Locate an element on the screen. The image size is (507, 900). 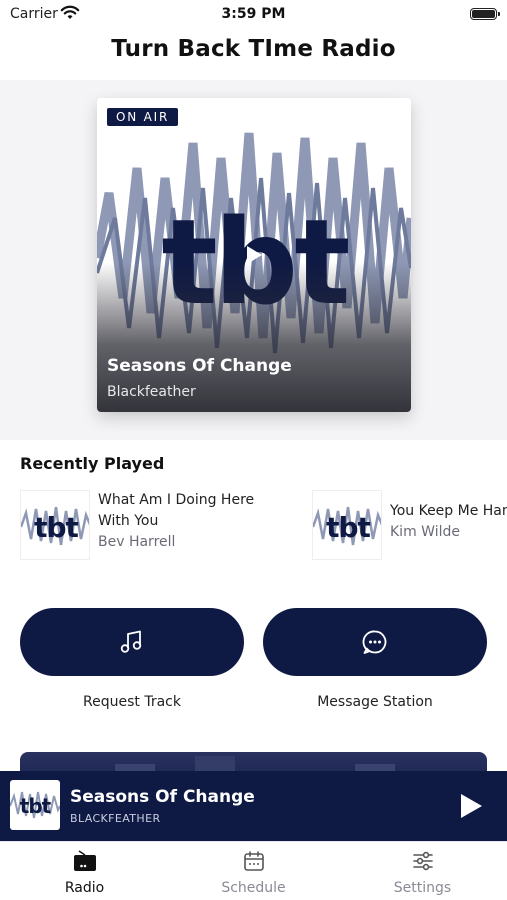
music-note-icon is located at coordinates (131, 641).